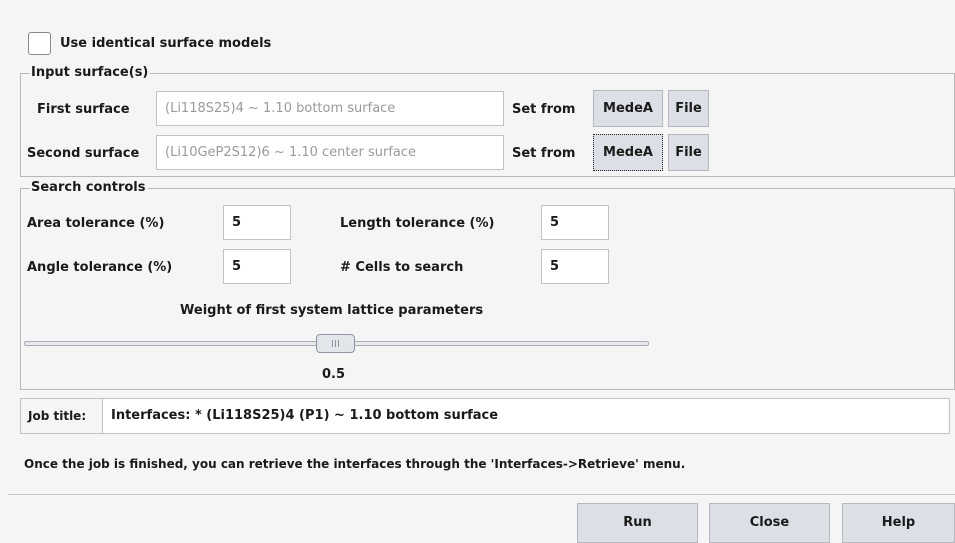 The image size is (955, 543). Describe the element at coordinates (334, 374) in the screenshot. I see `weight-value-label: 0.5` at that location.